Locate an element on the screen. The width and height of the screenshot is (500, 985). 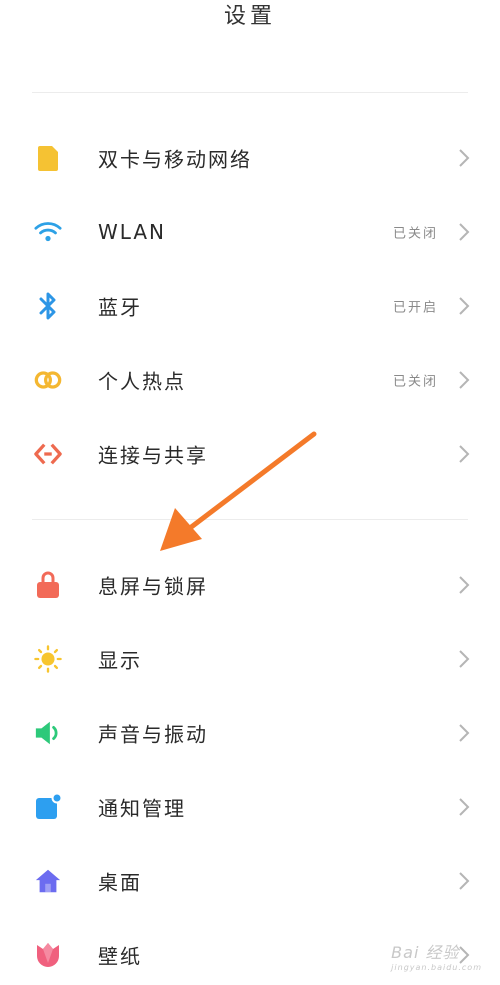
speaker-icon is located at coordinates (48, 733).